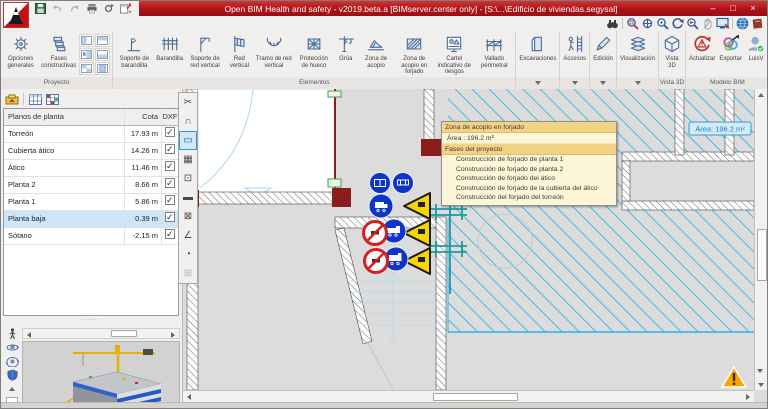  I want to click on column-header-cota: Cota, so click(143, 117).